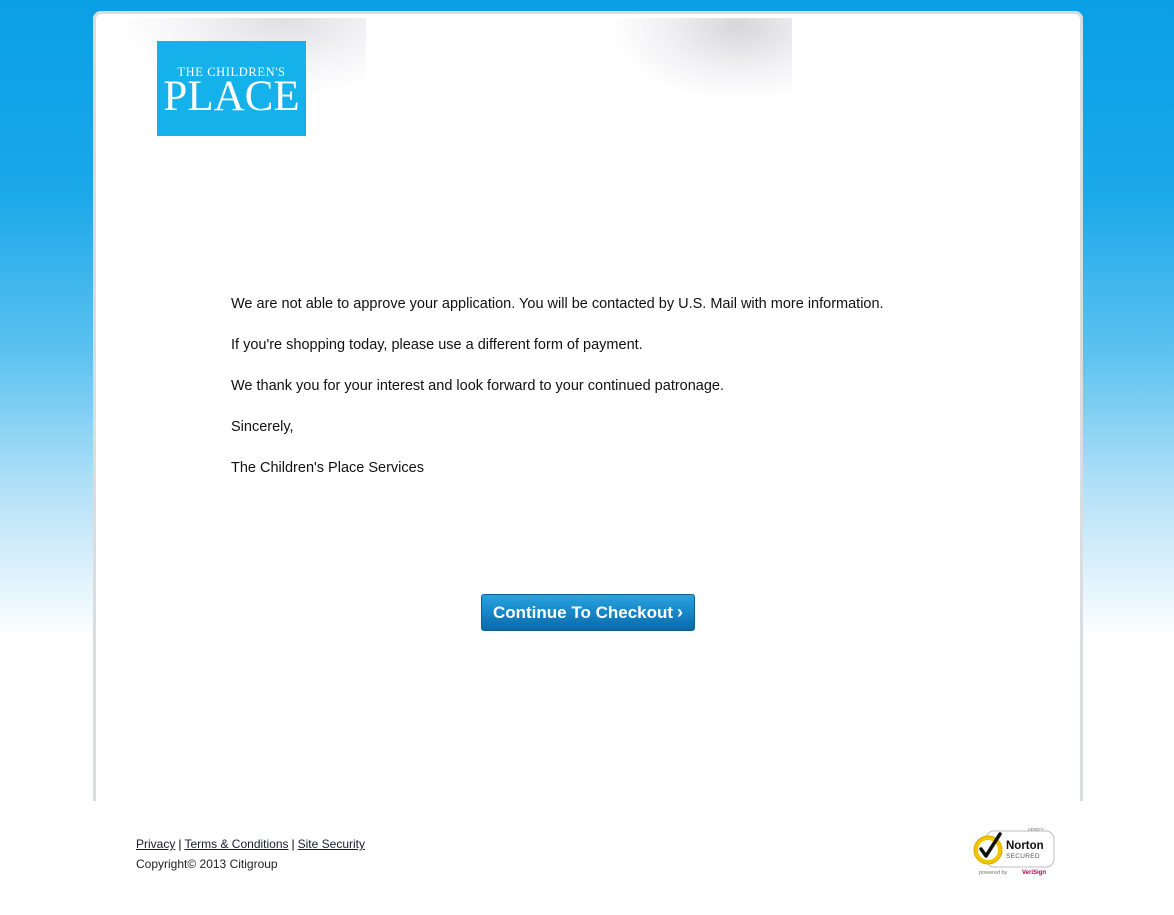 The image size is (1174, 915). Describe the element at coordinates (155, 844) in the screenshot. I see `privacy-link: Privacy` at that location.